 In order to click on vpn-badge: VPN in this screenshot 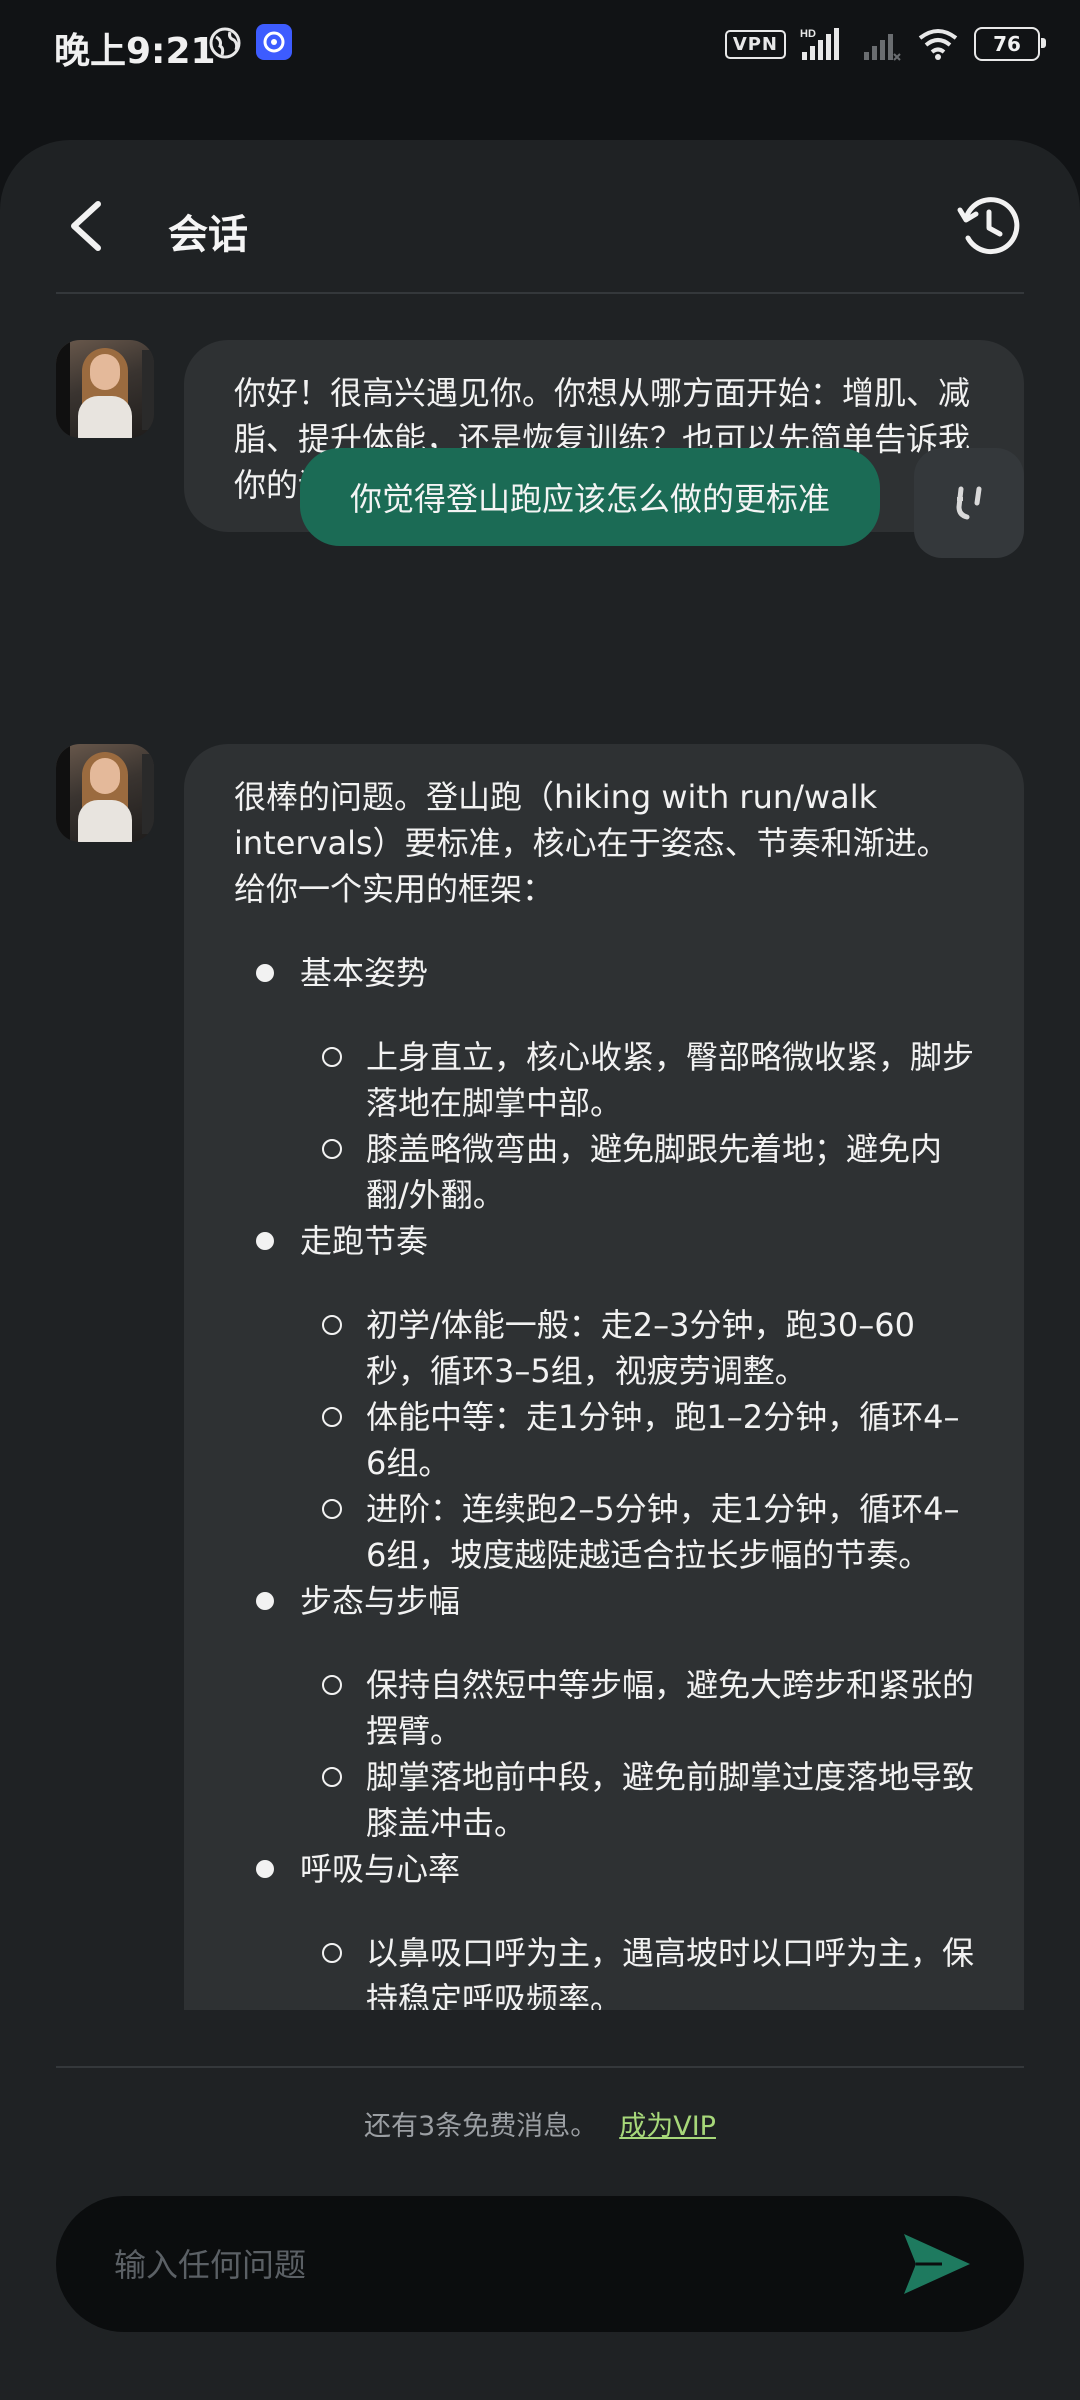, I will do `click(755, 44)`.